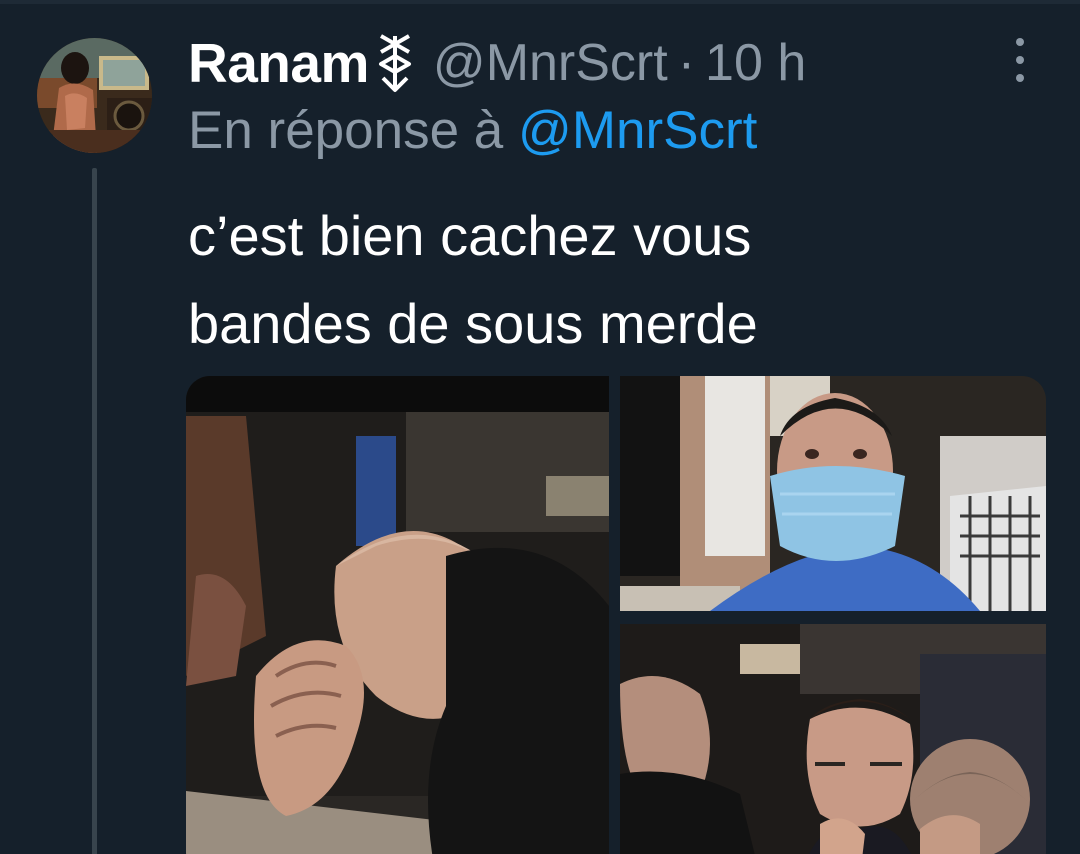  I want to click on more-vertical-icon, so click(1020, 60).